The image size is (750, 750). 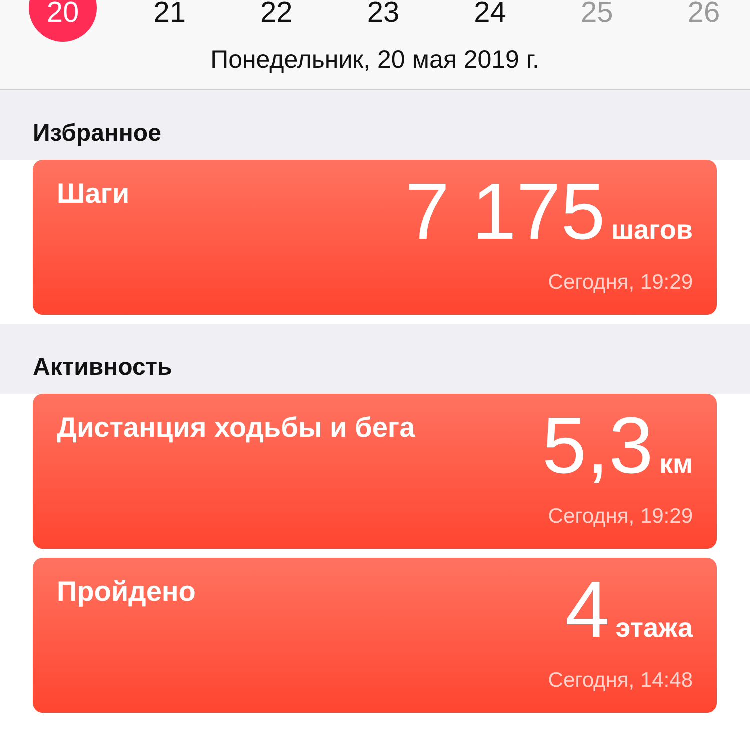 I want to click on metric-unit: шагов, so click(x=652, y=230).